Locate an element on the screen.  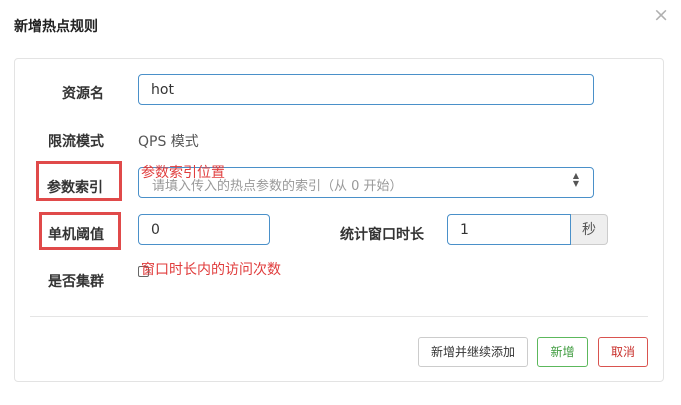
add-button: 新增 is located at coordinates (562, 352).